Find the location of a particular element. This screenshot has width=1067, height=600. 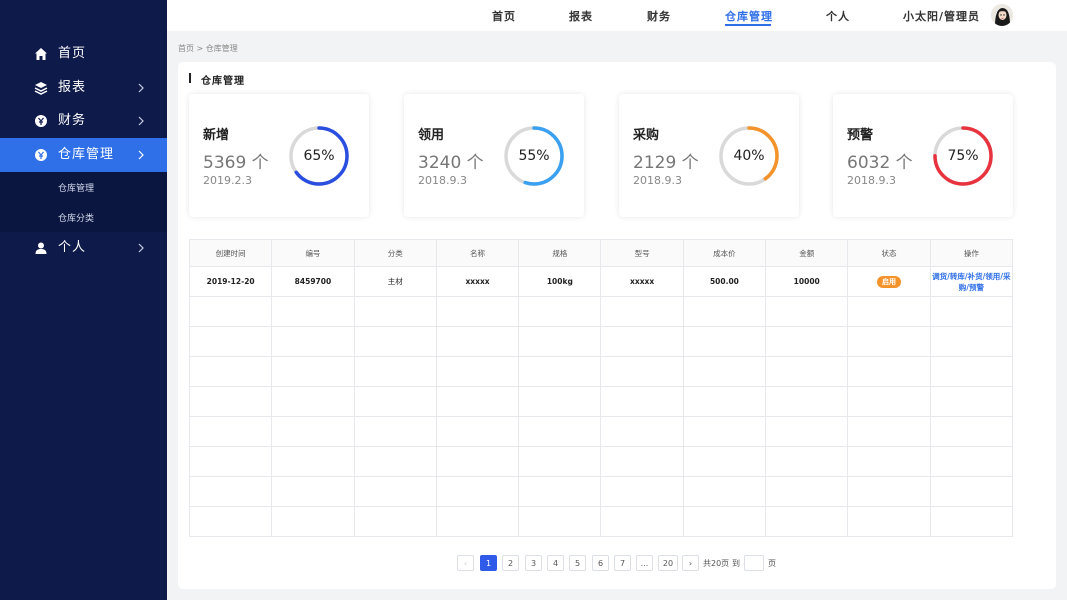

pagination-page-6: 6 is located at coordinates (600, 563).